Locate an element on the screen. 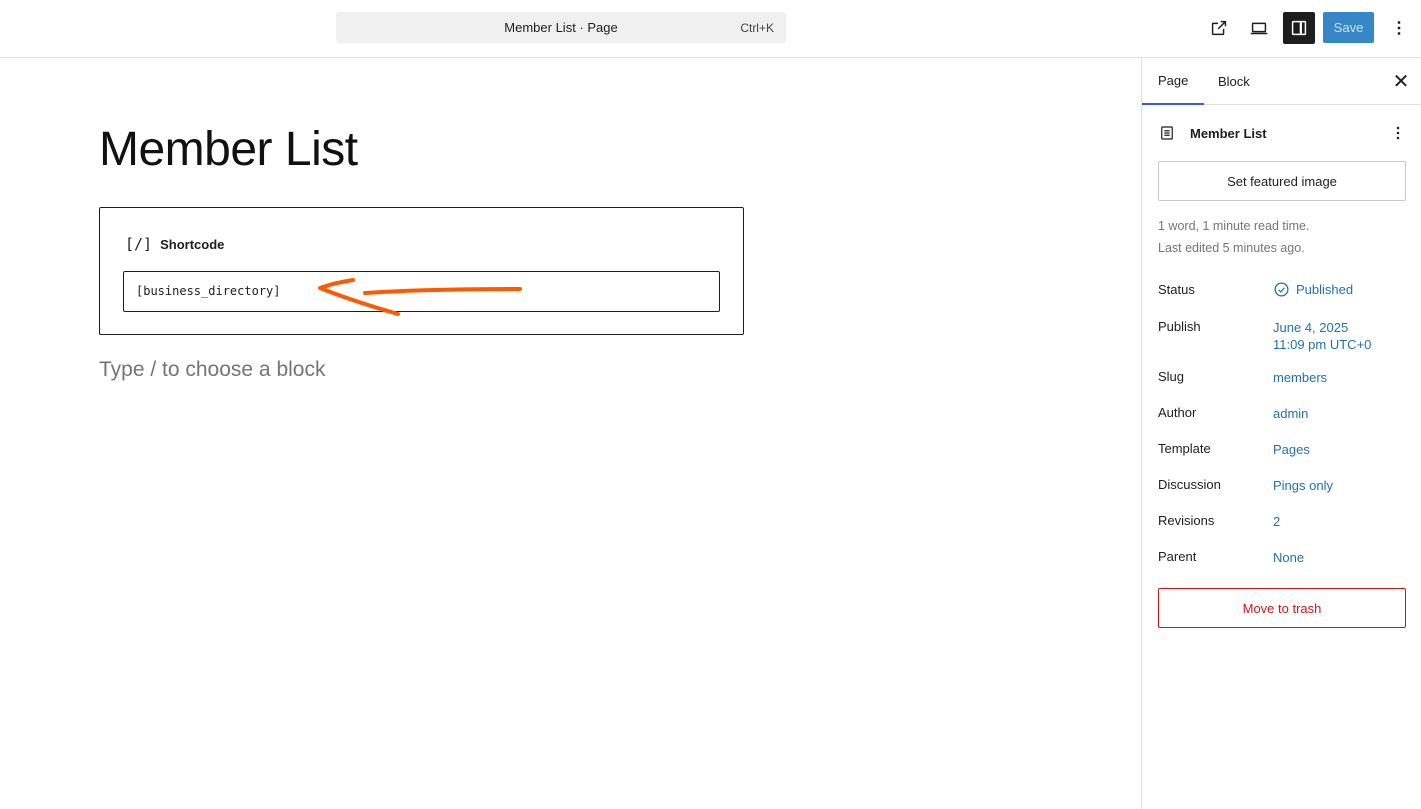 The height and width of the screenshot is (809, 1421). settings-sidebar-toggle is located at coordinates (1299, 28).